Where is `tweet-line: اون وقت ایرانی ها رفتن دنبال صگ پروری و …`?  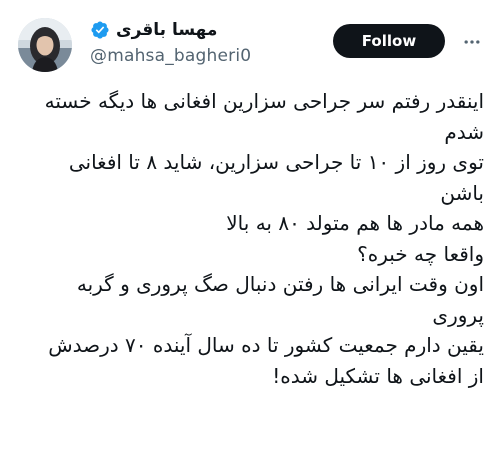
tweet-line: اون وقت ایرانی ها رفتن دنبال صگ پروری و … is located at coordinates (280, 284).